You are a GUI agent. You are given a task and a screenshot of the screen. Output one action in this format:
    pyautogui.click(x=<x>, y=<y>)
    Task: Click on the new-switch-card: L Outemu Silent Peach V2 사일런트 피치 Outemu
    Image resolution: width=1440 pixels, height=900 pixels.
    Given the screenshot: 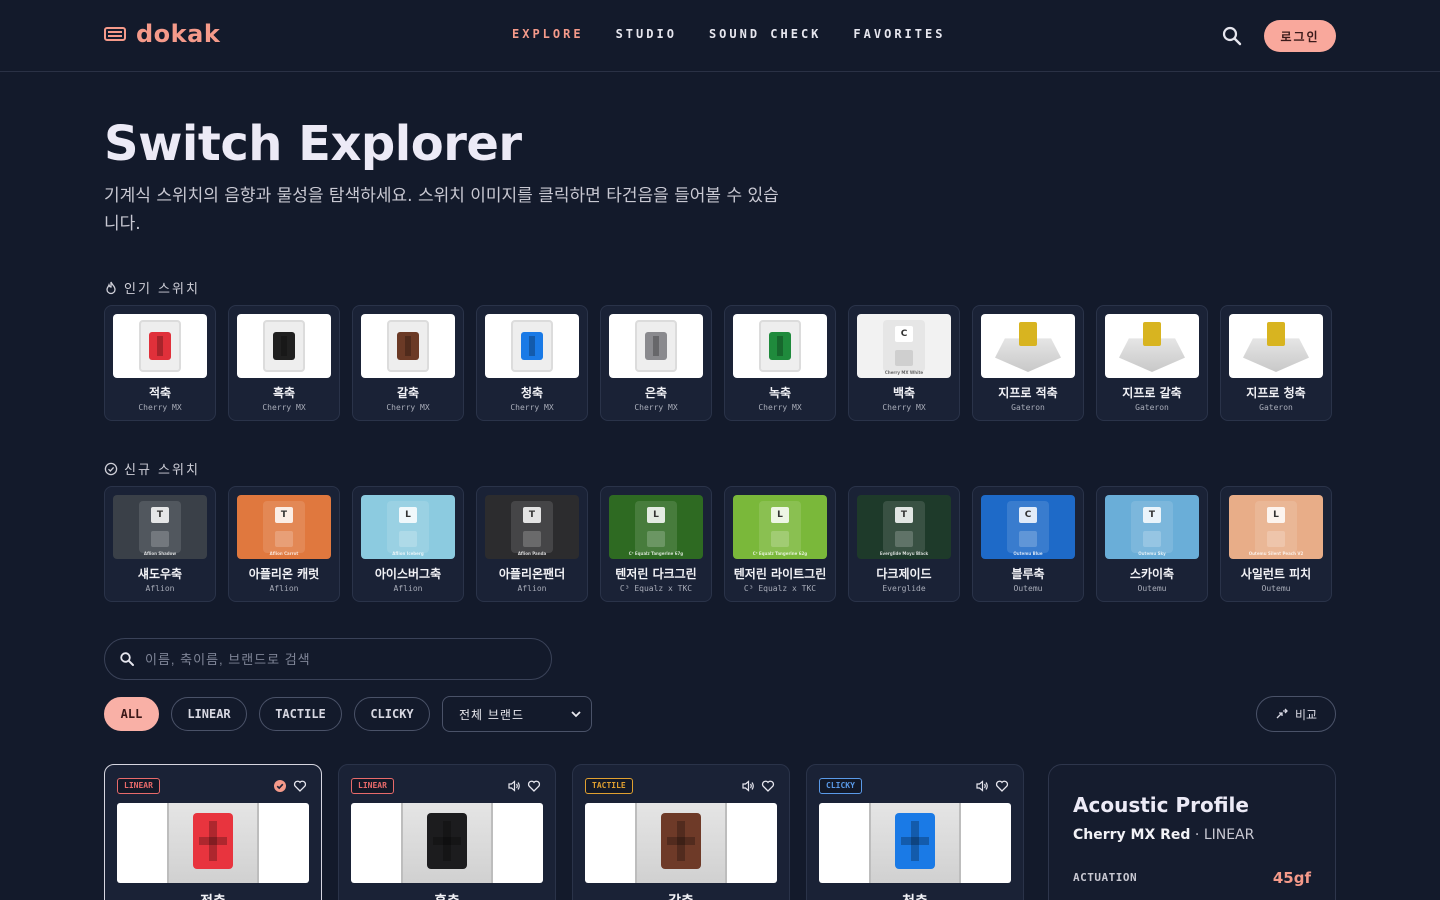 What is the action you would take?
    pyautogui.click(x=1276, y=544)
    